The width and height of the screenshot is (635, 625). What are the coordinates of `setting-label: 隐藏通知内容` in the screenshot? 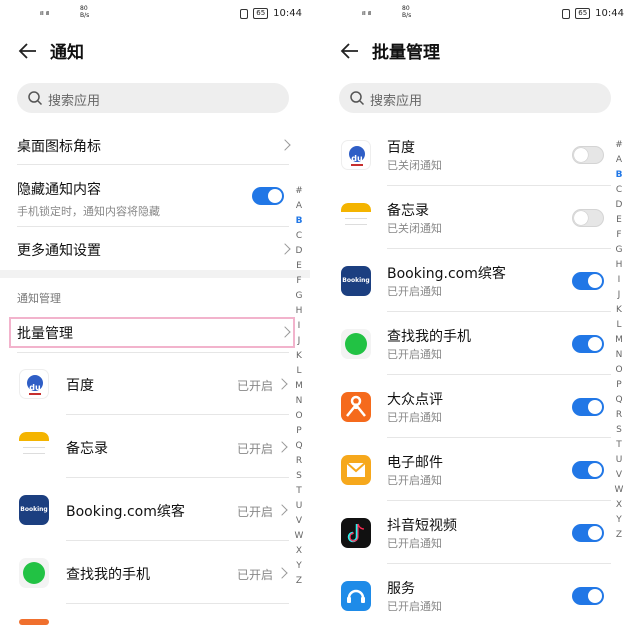 It's located at (59, 190).